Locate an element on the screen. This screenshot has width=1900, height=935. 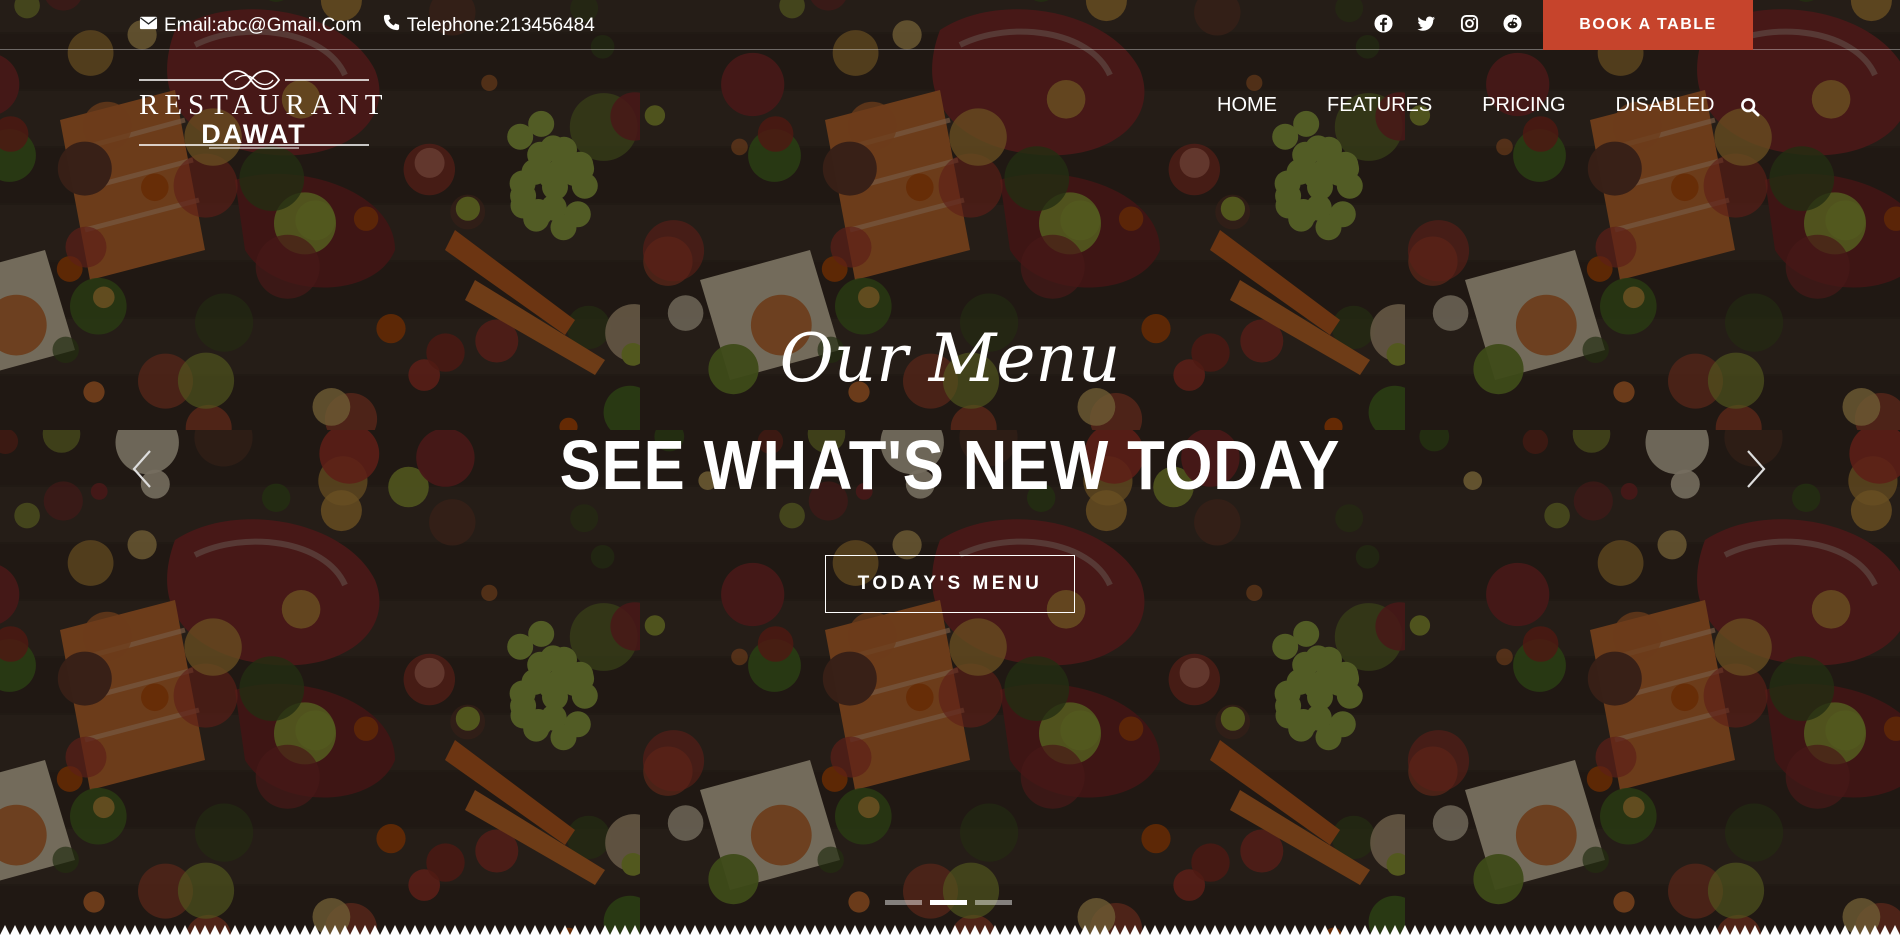
restaurant-logo: RESTAURANT DAWAT is located at coordinates (264, 108).